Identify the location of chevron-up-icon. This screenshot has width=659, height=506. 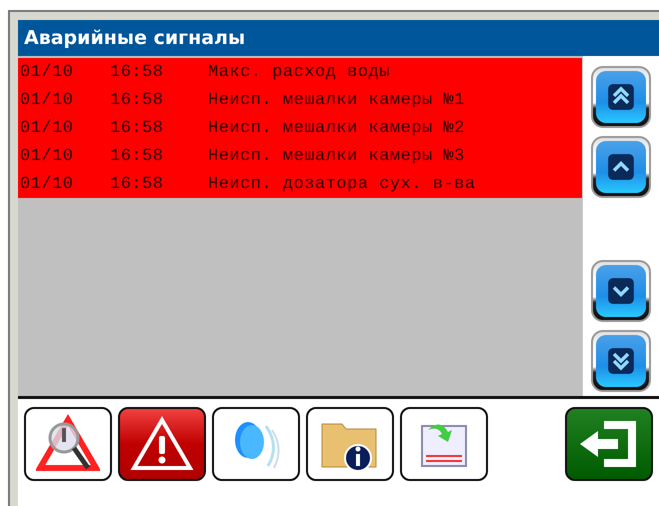
(621, 167).